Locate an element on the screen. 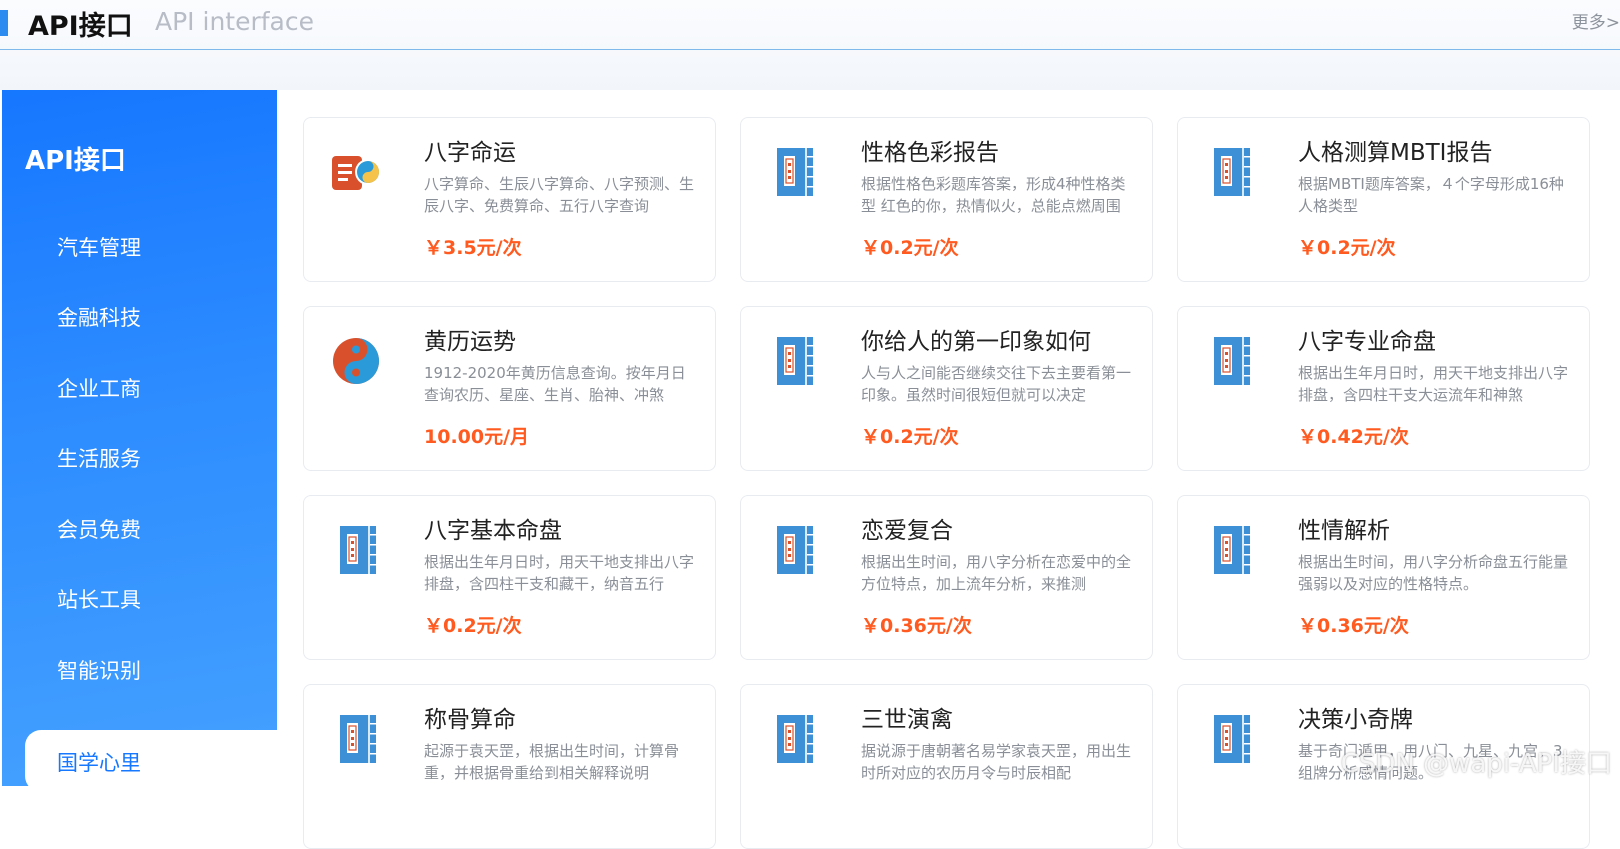 The height and width of the screenshot is (849, 1620). api-card: 称骨算命起源于袁天罡，根据出生时间，计算骨重，并根据骨重给到相关解释说明 is located at coordinates (509, 766).